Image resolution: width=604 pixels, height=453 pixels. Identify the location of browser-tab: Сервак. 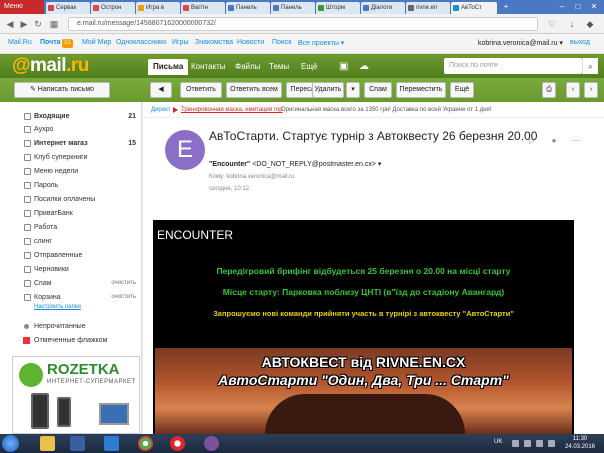
(68, 8).